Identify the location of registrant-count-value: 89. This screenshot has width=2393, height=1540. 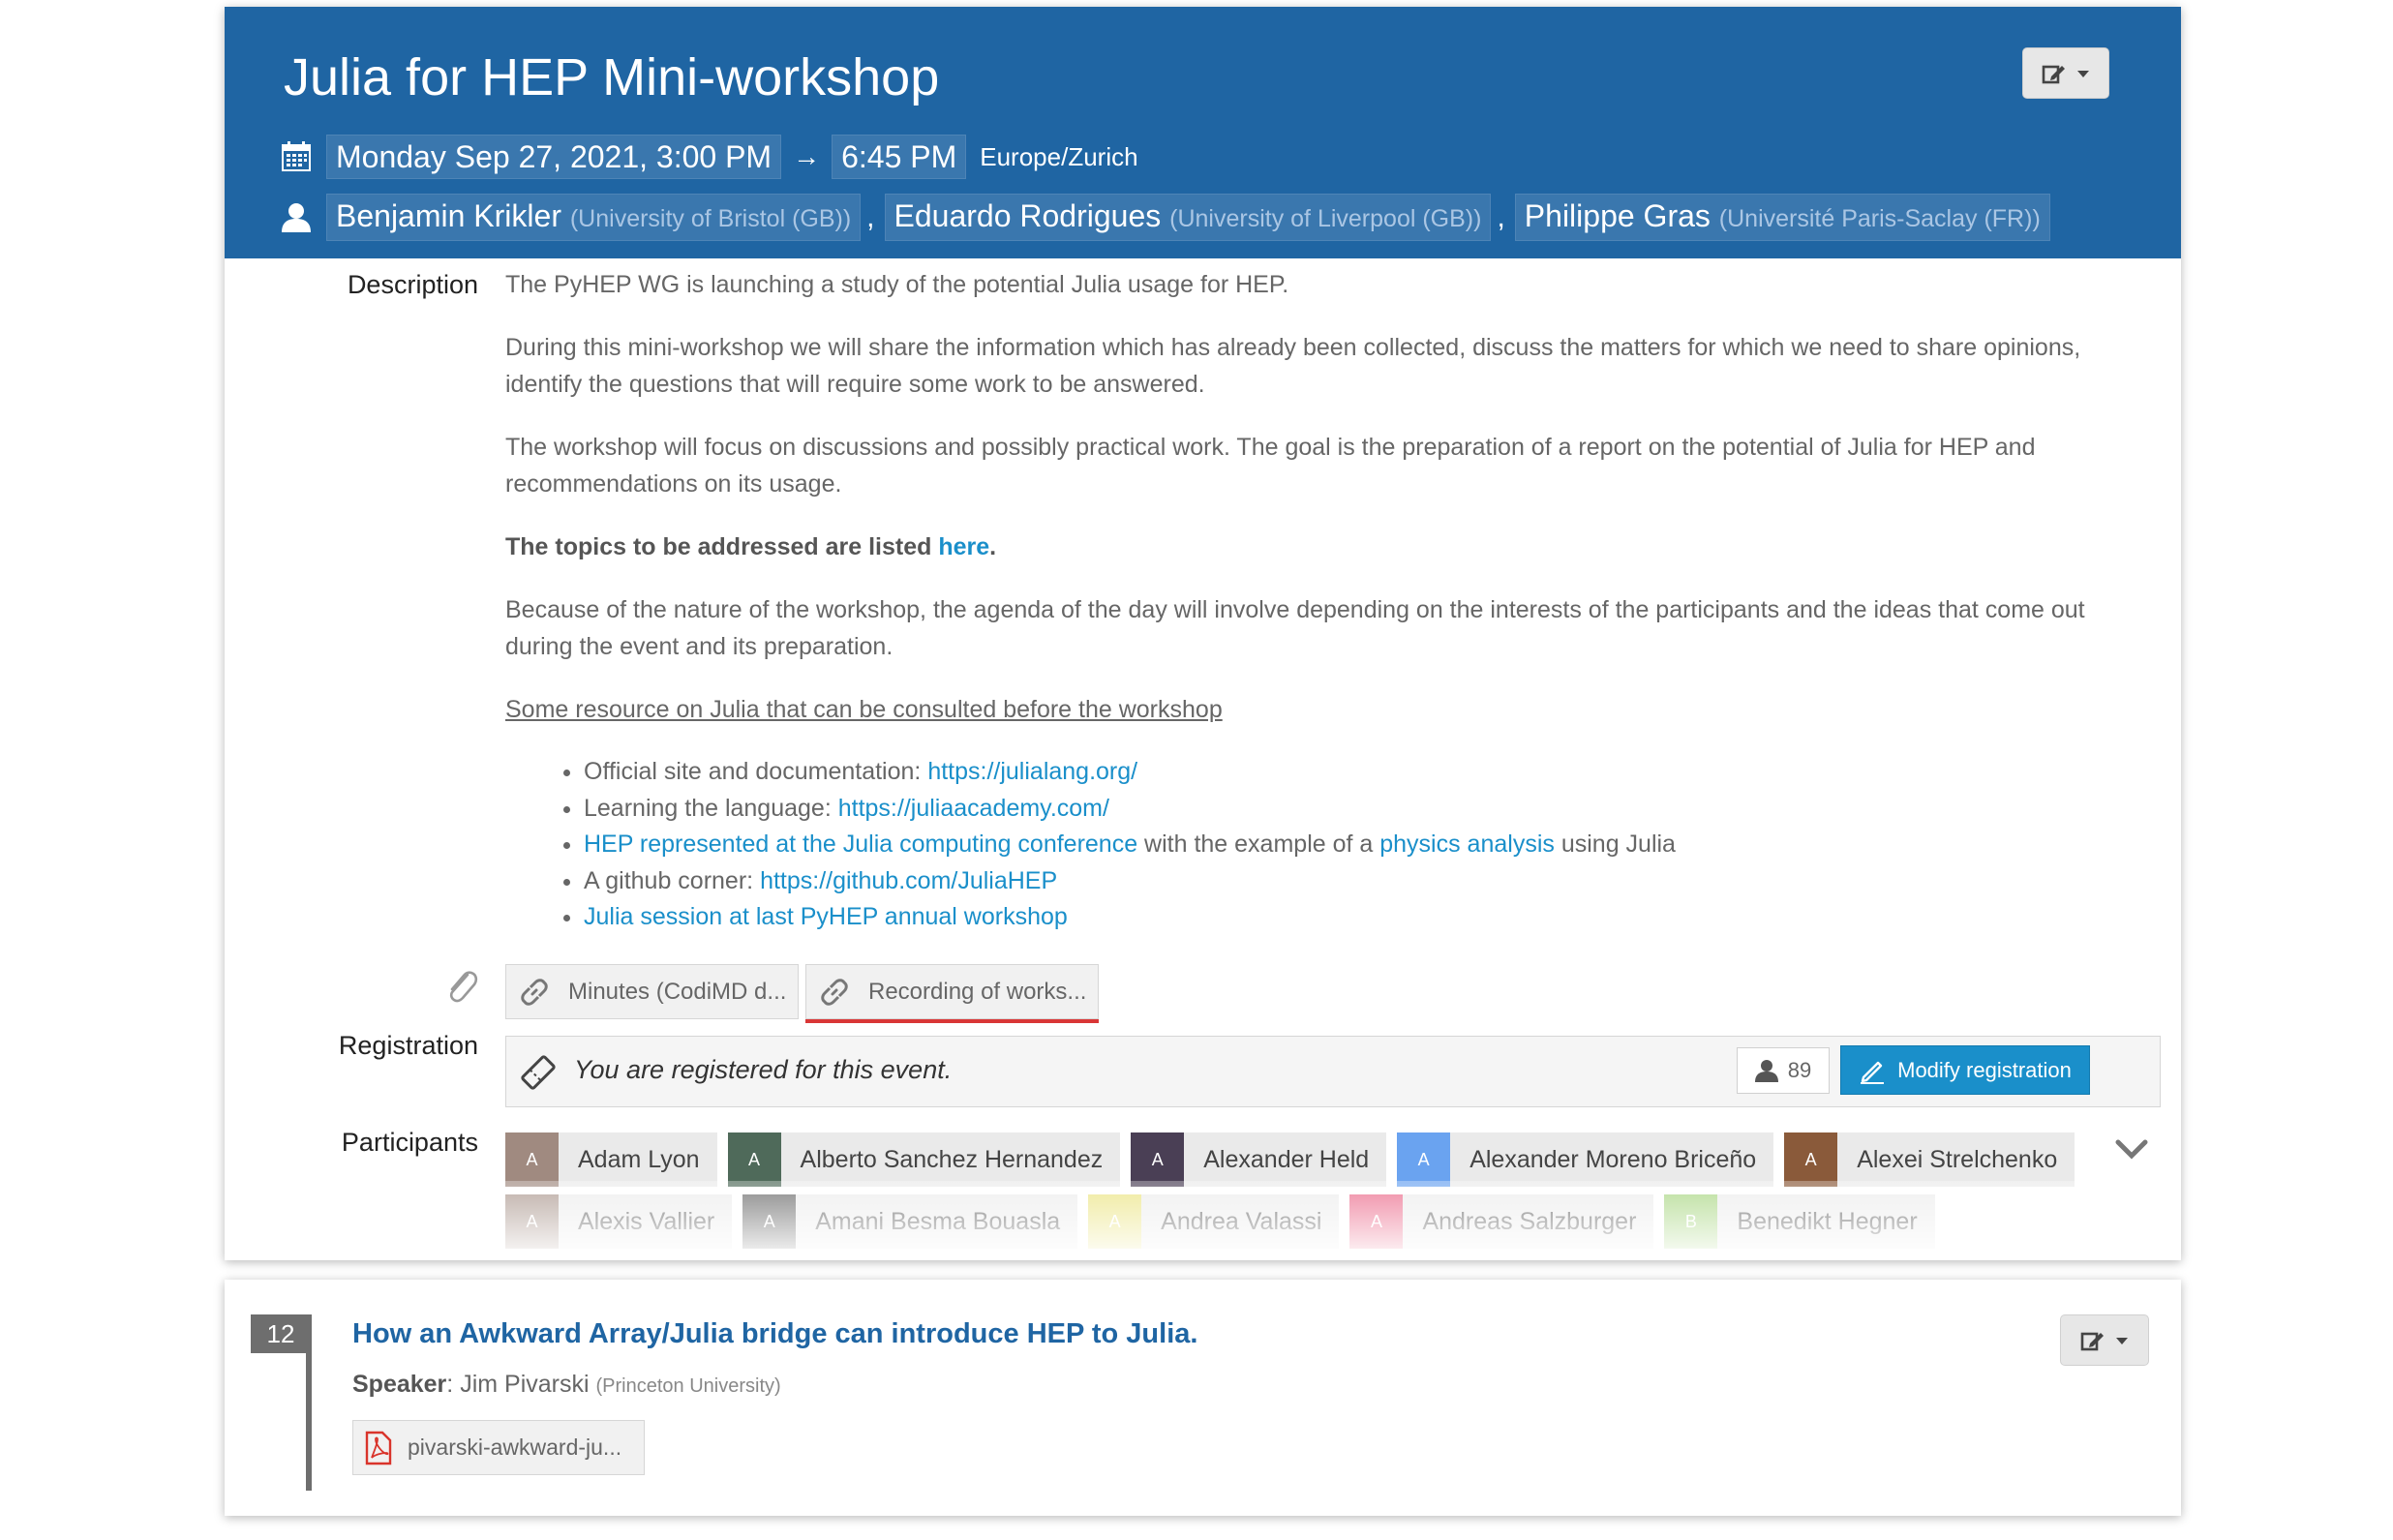
(1799, 1070).